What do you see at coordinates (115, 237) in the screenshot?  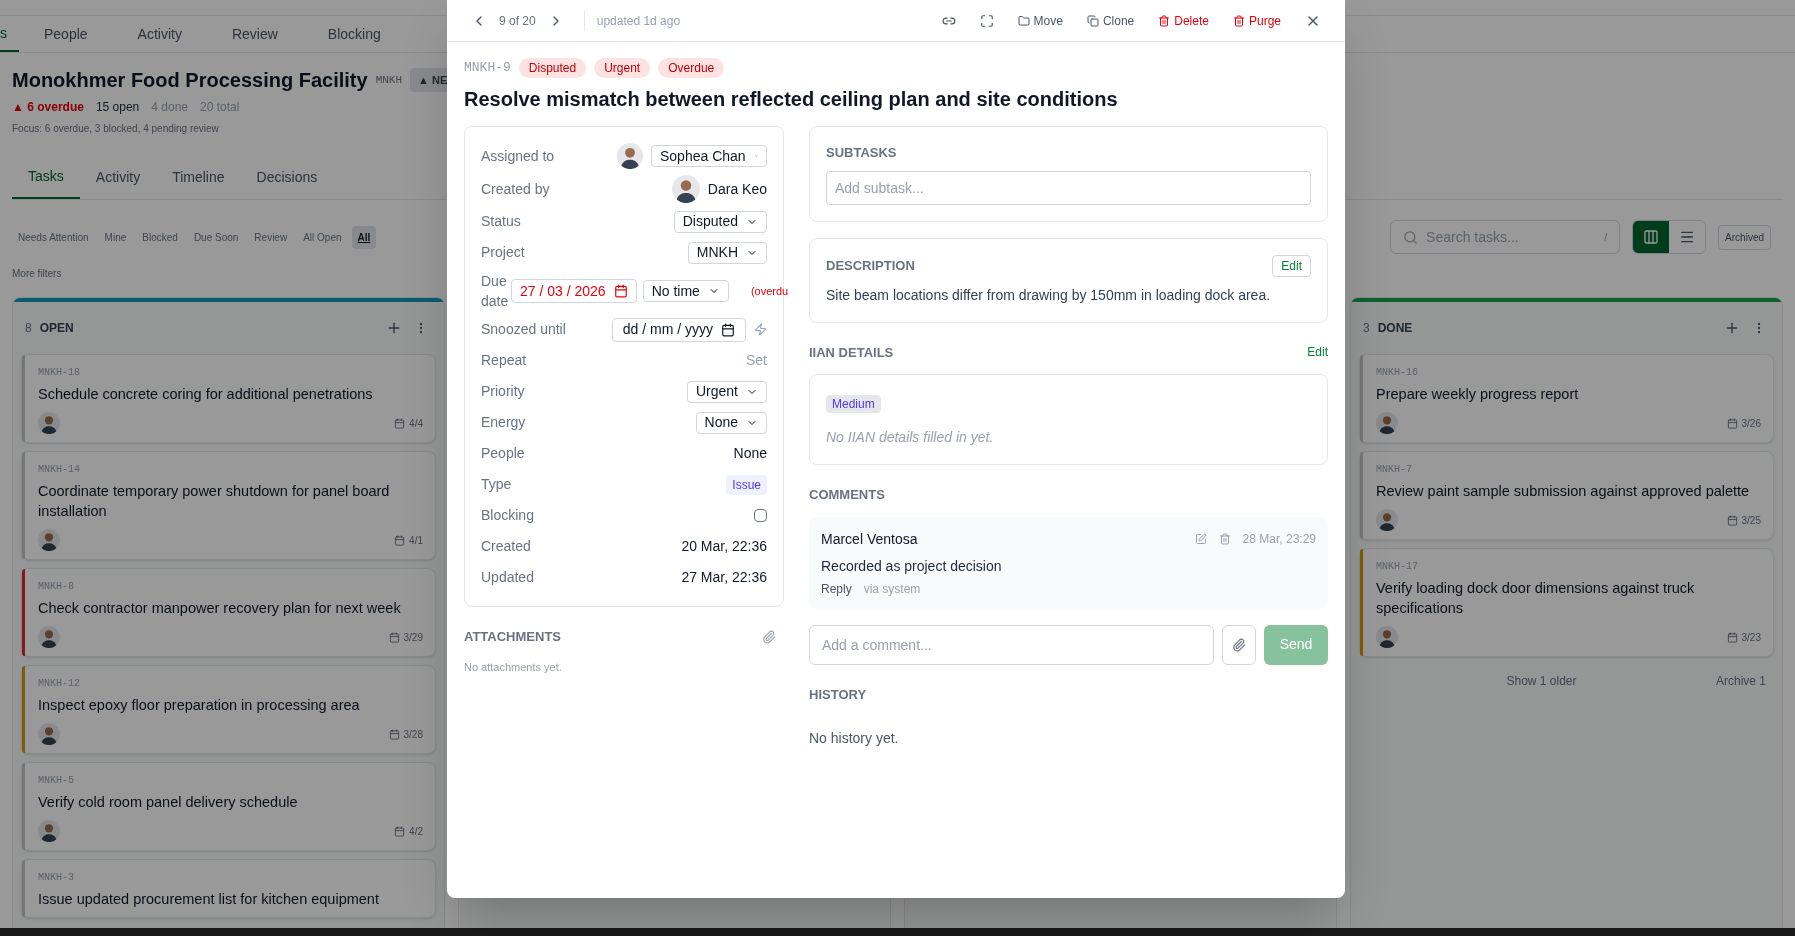 I see `filter-chip: Mine` at bounding box center [115, 237].